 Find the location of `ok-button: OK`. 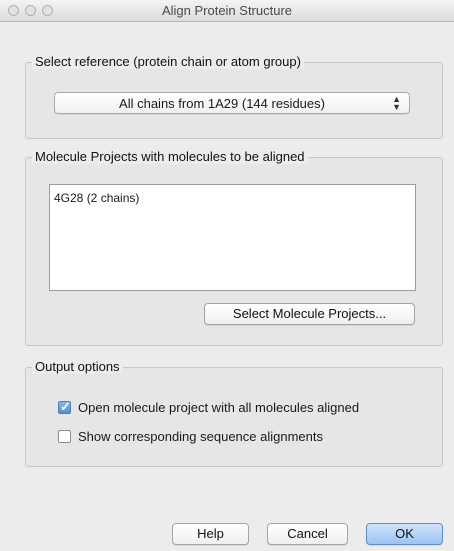

ok-button: OK is located at coordinates (404, 534).